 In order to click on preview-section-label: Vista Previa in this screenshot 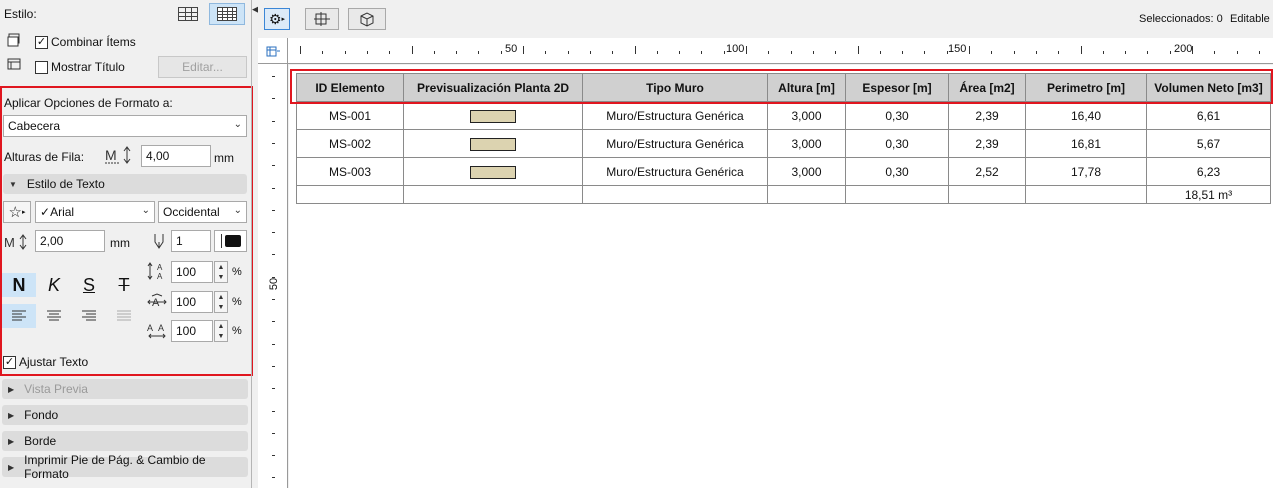, I will do `click(56, 389)`.